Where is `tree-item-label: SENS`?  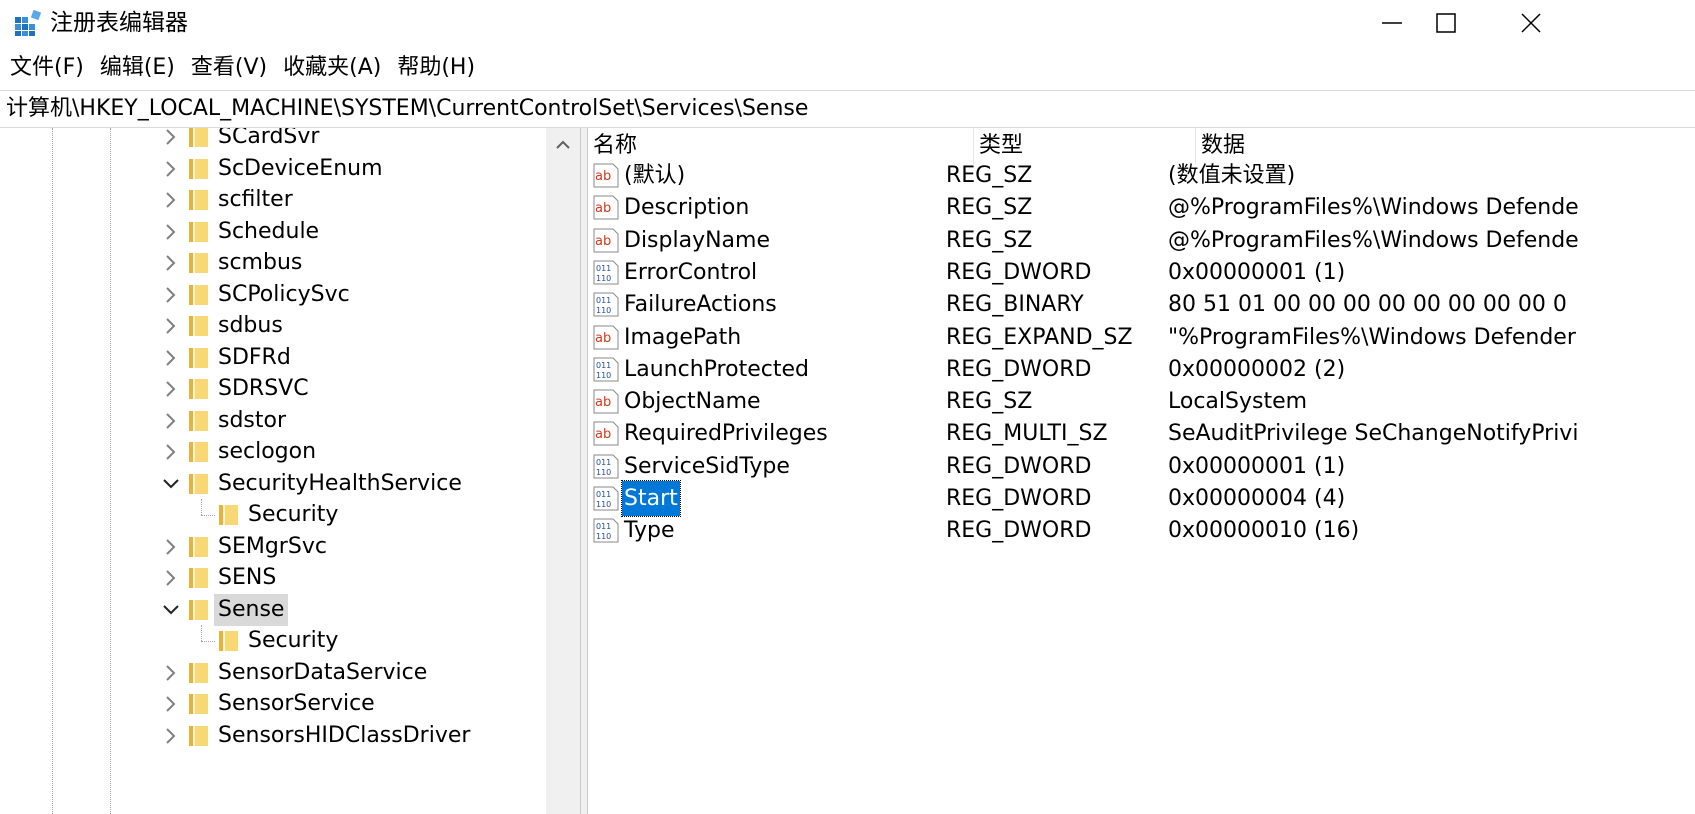 tree-item-label: SENS is located at coordinates (247, 578).